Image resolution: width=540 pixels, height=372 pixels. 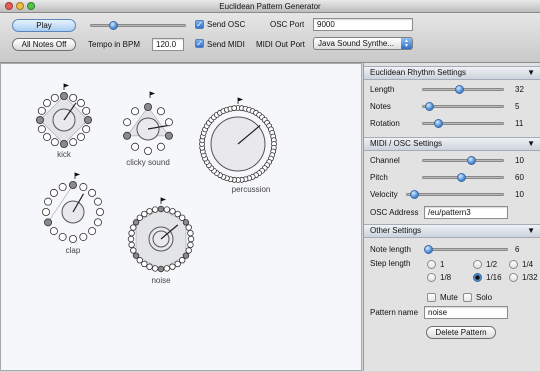 What do you see at coordinates (431, 297) in the screenshot?
I see `mute-checkbox` at bounding box center [431, 297].